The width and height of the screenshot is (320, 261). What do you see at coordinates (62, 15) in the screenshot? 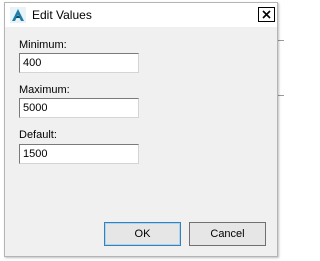
I see `dialog-title: Edit Values` at bounding box center [62, 15].